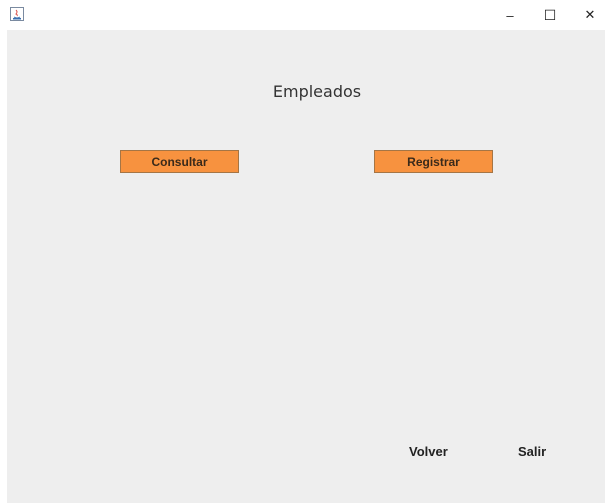 The width and height of the screenshot is (605, 503). I want to click on minimize-button: –, so click(510, 15).